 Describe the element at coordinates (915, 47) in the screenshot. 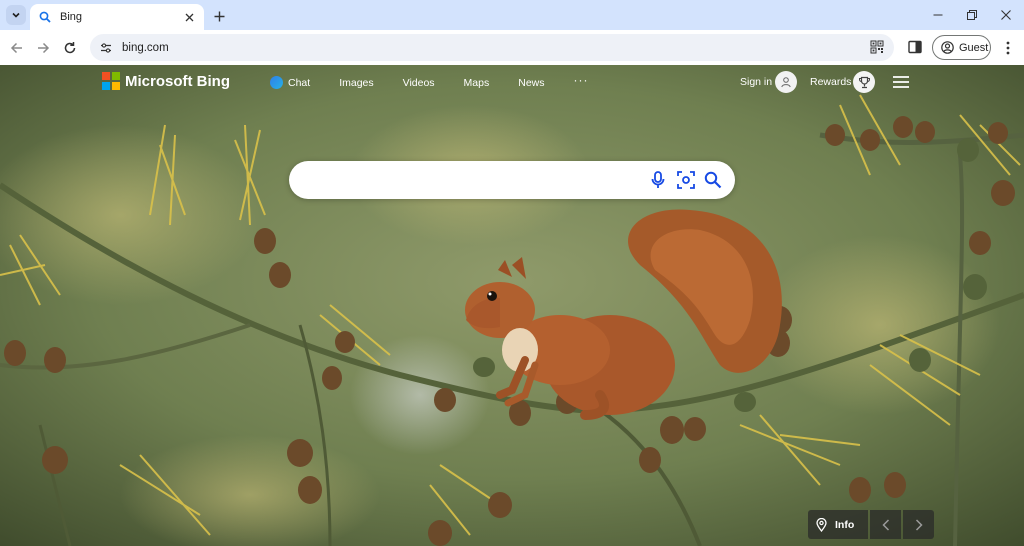

I see `side-panel-icon` at that location.